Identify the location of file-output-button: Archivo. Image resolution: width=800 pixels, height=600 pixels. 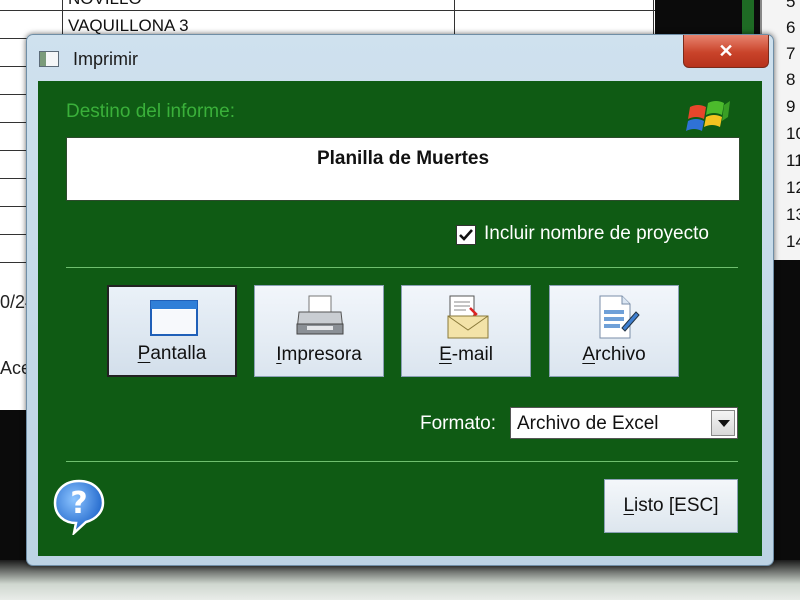
(614, 331).